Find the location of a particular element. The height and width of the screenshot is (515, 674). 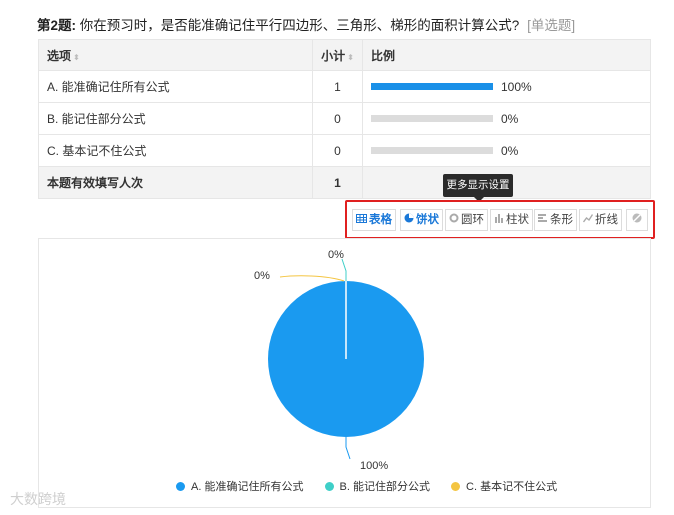

settings-button is located at coordinates (637, 220).